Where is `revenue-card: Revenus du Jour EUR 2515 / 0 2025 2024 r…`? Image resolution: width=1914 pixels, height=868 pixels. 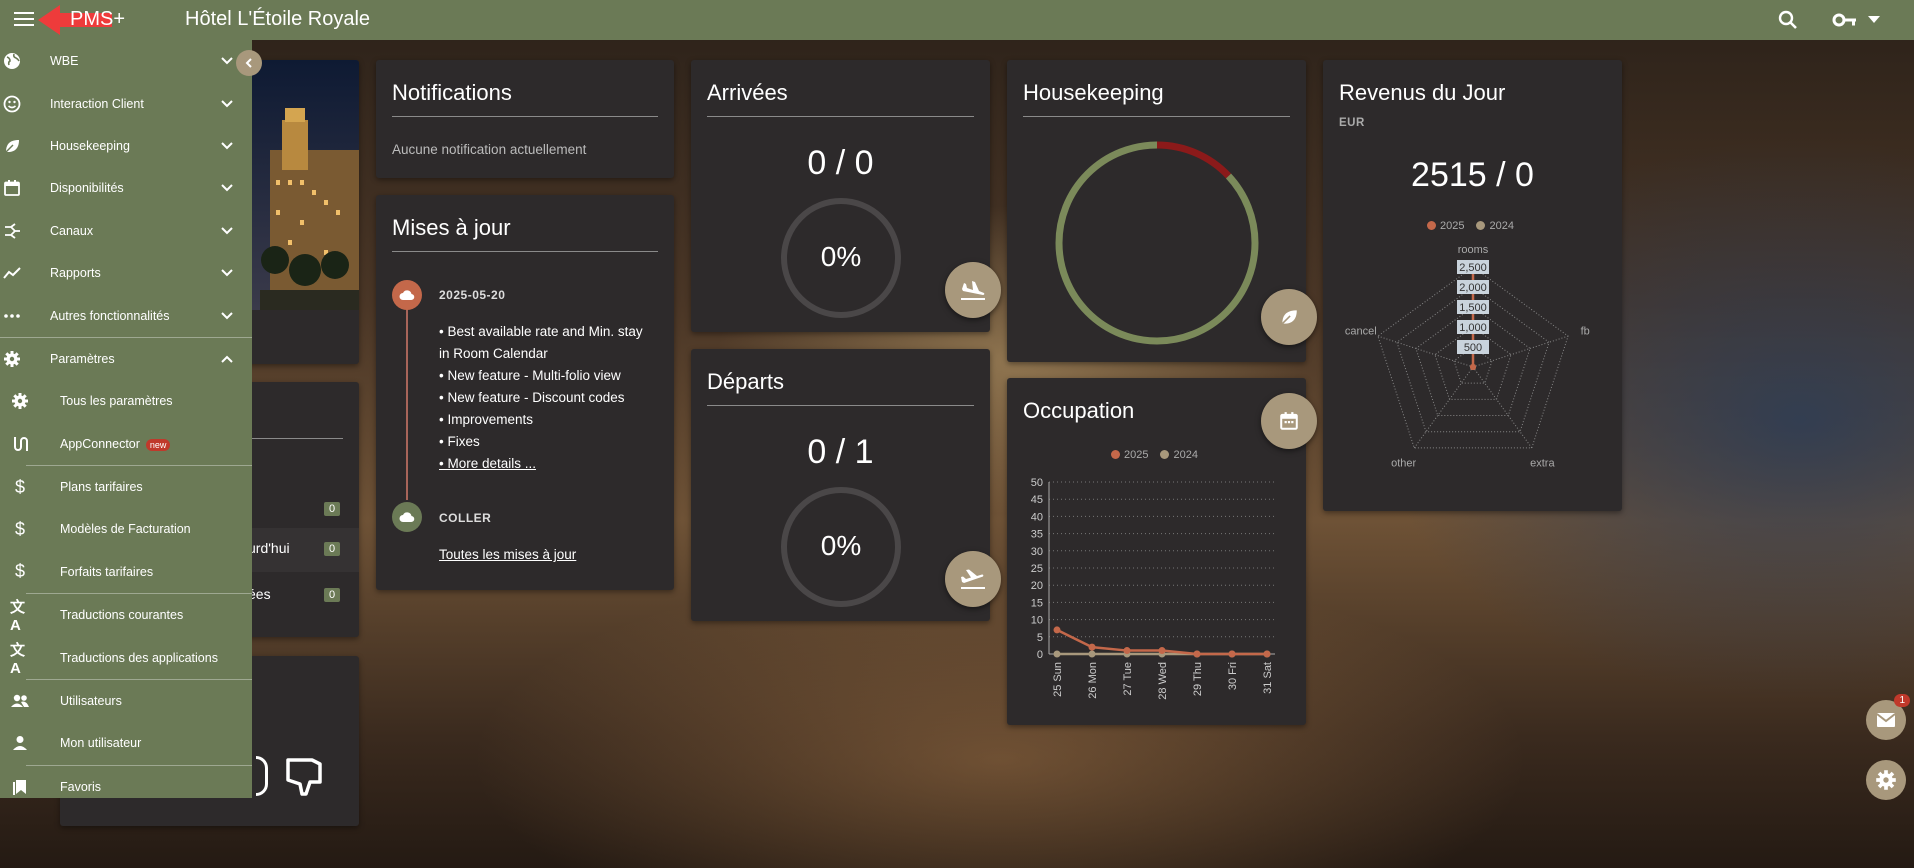 revenue-card: Revenus du Jour EUR 2515 / 0 2025 2024 r… is located at coordinates (1472, 285).